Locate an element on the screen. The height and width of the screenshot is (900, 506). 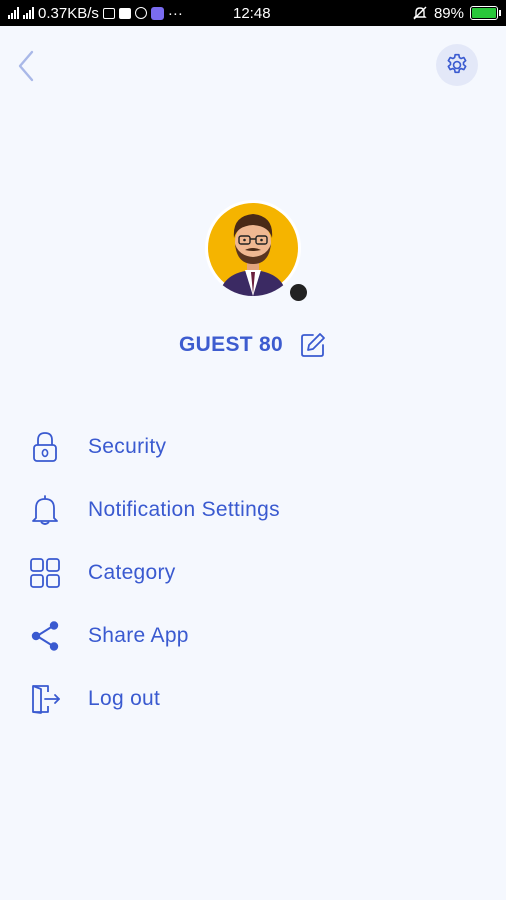
battery-icon is located at coordinates (485, 13).